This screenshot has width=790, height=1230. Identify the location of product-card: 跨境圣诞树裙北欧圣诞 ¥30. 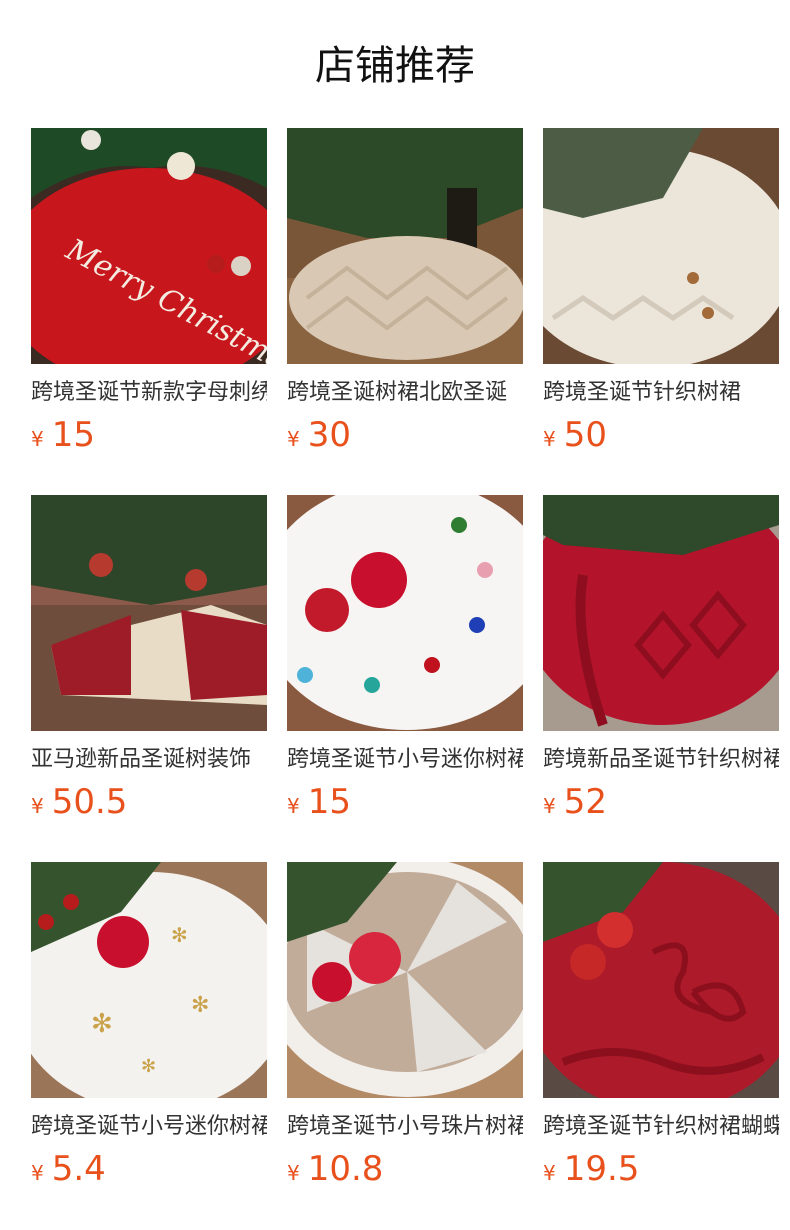
(405, 293).